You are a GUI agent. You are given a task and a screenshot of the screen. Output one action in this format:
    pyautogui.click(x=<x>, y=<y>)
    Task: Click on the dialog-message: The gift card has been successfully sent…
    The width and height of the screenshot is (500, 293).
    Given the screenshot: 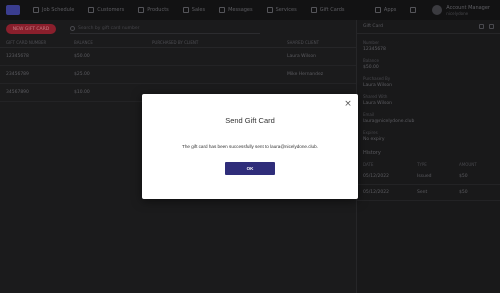 What is the action you would take?
    pyautogui.click(x=250, y=146)
    